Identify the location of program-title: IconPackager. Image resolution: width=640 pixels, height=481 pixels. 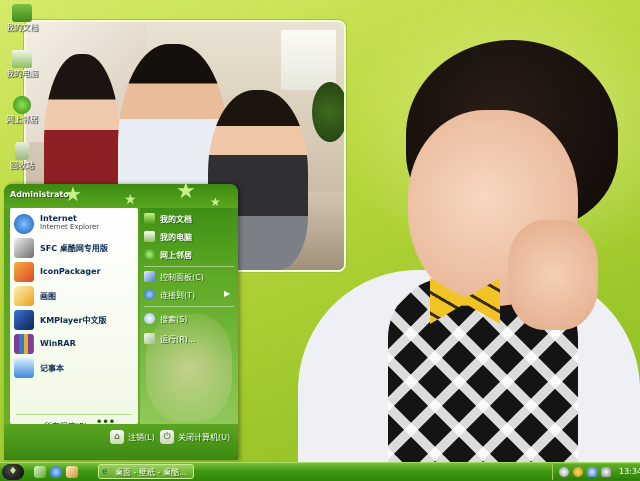
(70, 271).